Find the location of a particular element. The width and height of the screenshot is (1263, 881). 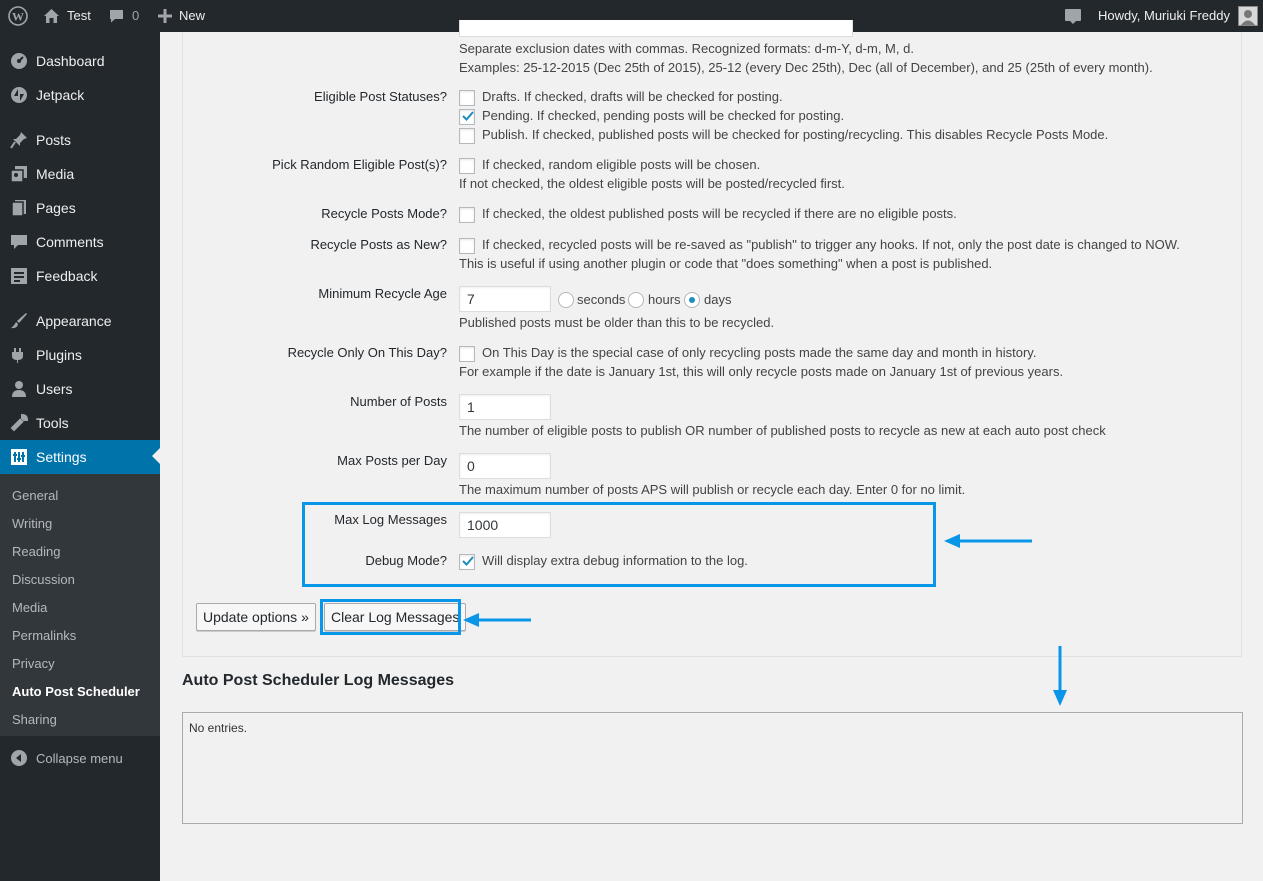

plus-icon is located at coordinates (165, 16).